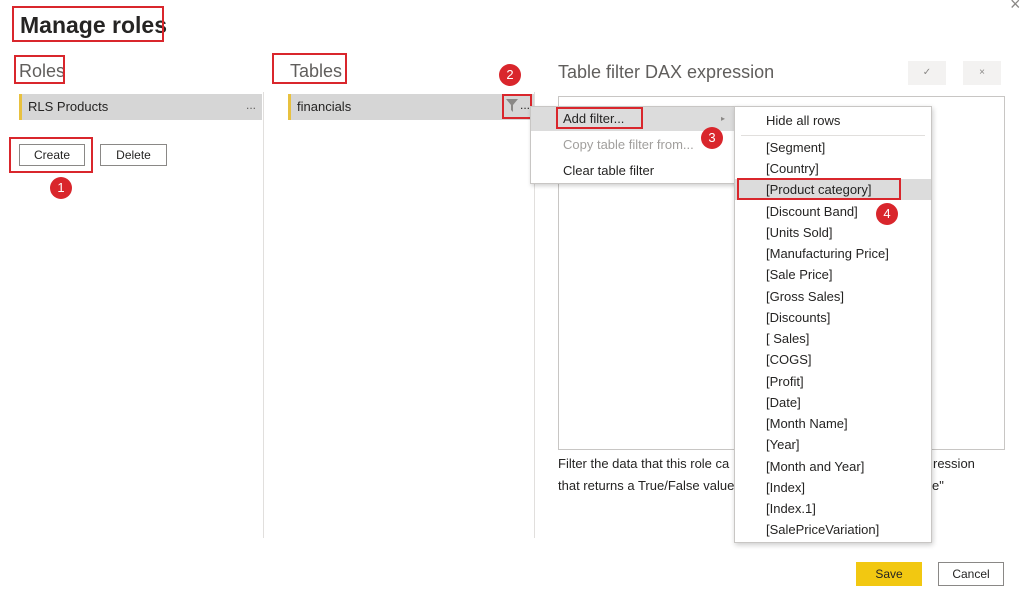 The height and width of the screenshot is (602, 1024). Describe the element at coordinates (833, 274) in the screenshot. I see `submenu-item: [Sale Price]` at that location.